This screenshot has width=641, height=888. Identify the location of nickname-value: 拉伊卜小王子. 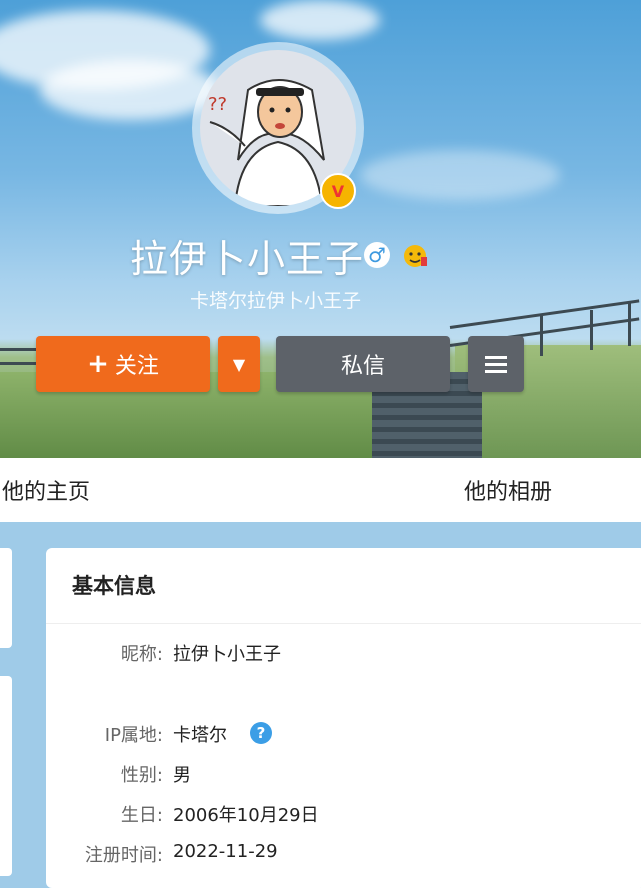
(227, 654).